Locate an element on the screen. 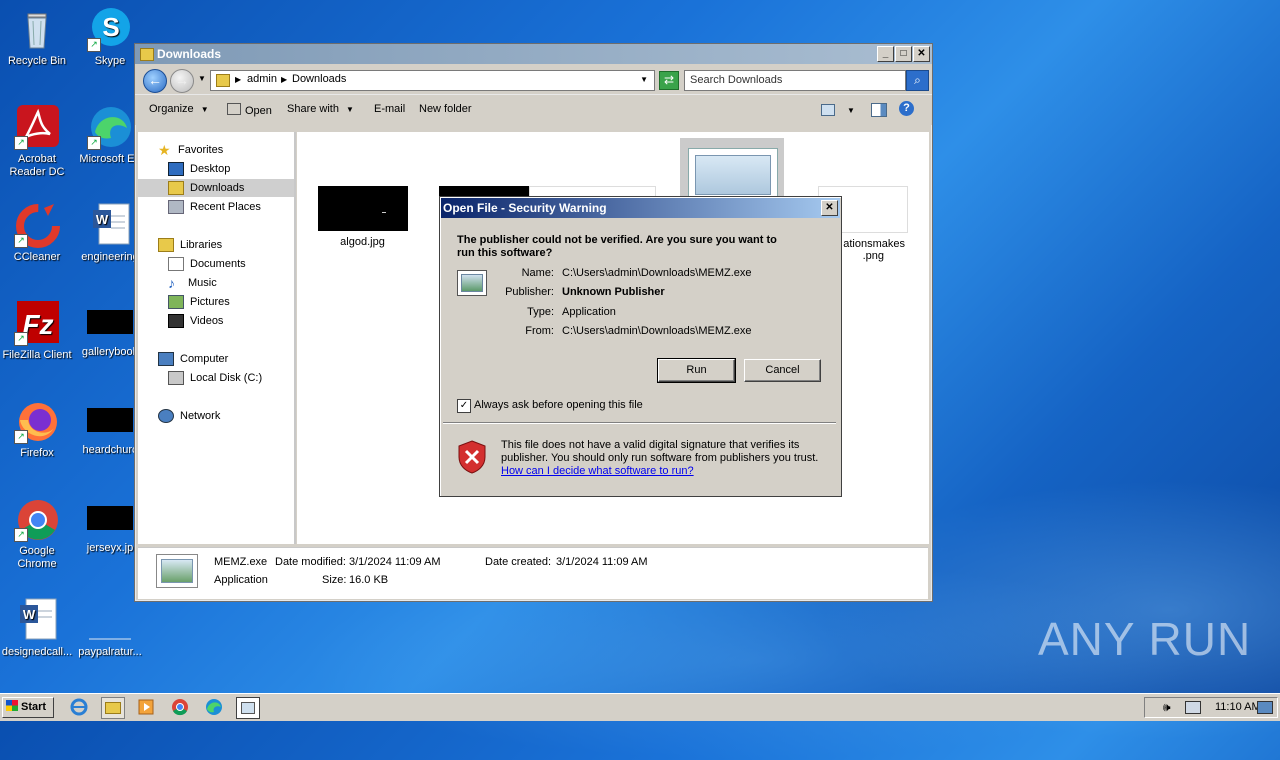  memz-taskbar-icon is located at coordinates (248, 708).